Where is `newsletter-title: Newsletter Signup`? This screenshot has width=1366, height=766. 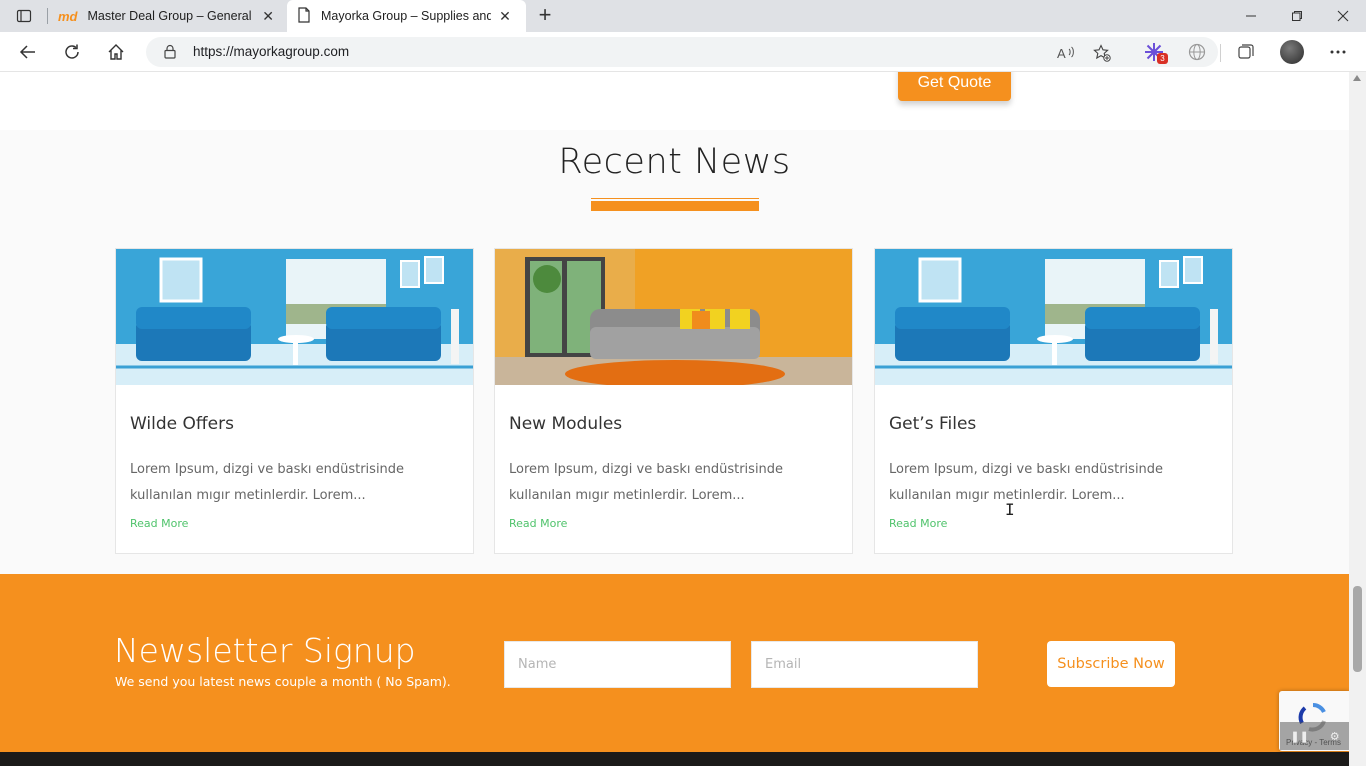
newsletter-title: Newsletter Signup is located at coordinates (265, 650).